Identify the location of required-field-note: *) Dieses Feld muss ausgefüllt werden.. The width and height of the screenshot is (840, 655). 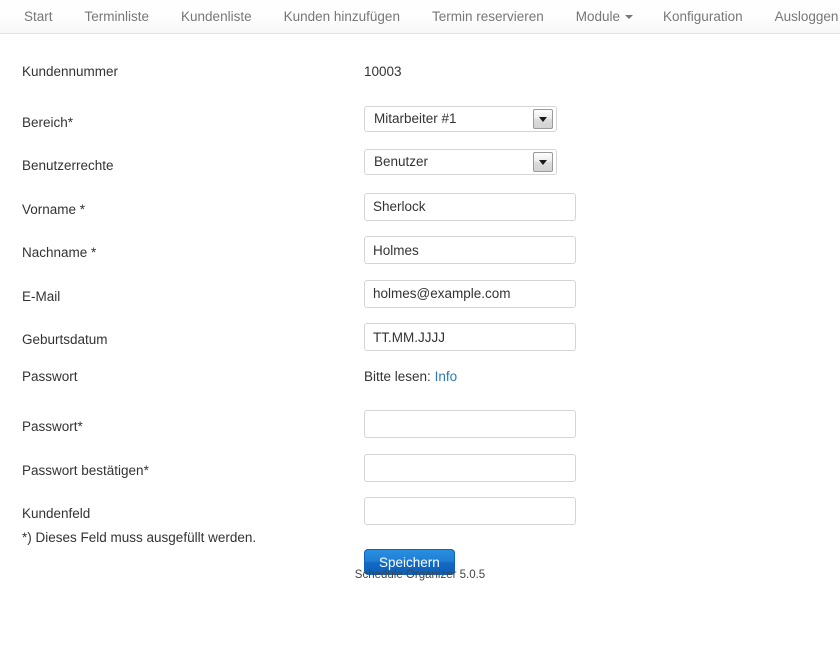
(139, 537).